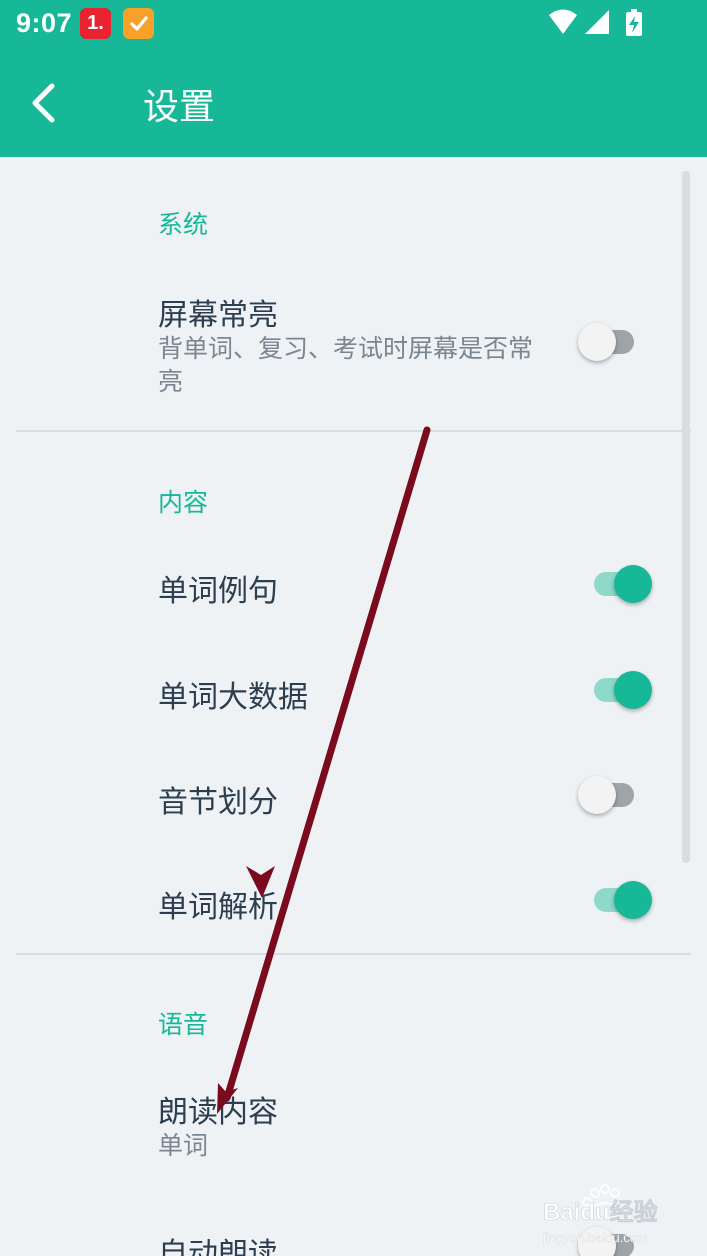 Image resolution: width=707 pixels, height=1256 pixels. Describe the element at coordinates (618, 796) in the screenshot. I see `syllable-division-toggle` at that location.